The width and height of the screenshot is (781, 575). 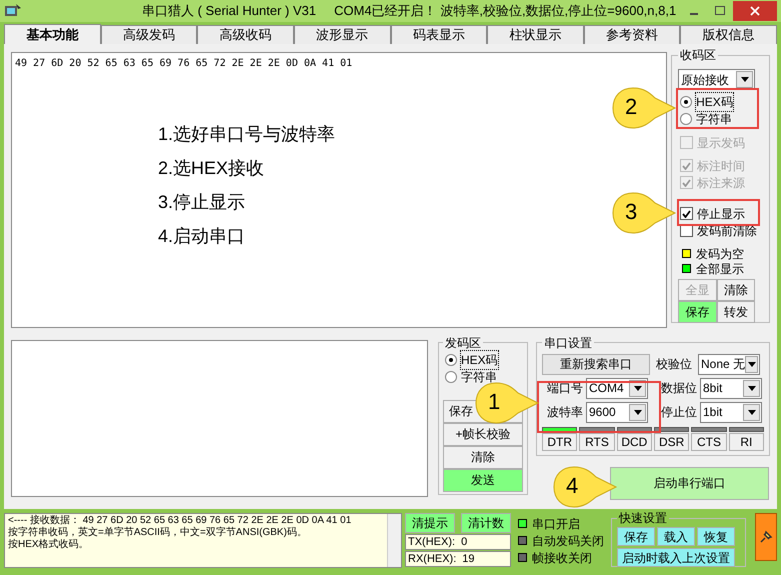 What do you see at coordinates (606, 389) in the screenshot?
I see `dropdown-value: COM4` at bounding box center [606, 389].